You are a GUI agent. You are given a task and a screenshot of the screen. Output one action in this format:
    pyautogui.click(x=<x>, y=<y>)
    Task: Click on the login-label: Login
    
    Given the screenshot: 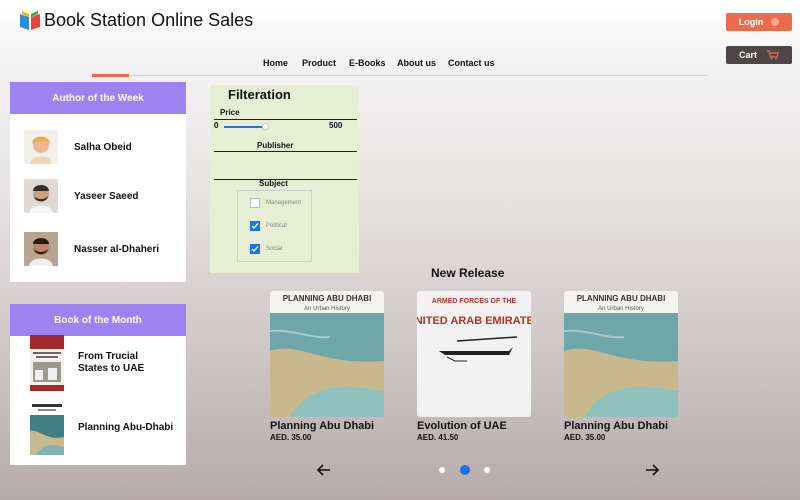 What is the action you would take?
    pyautogui.click(x=751, y=22)
    